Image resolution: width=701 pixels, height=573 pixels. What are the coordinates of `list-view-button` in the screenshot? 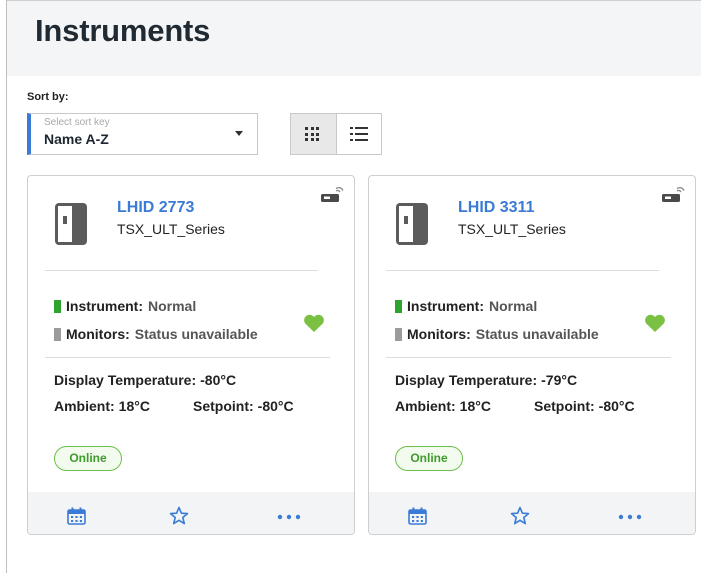 It's located at (358, 134).